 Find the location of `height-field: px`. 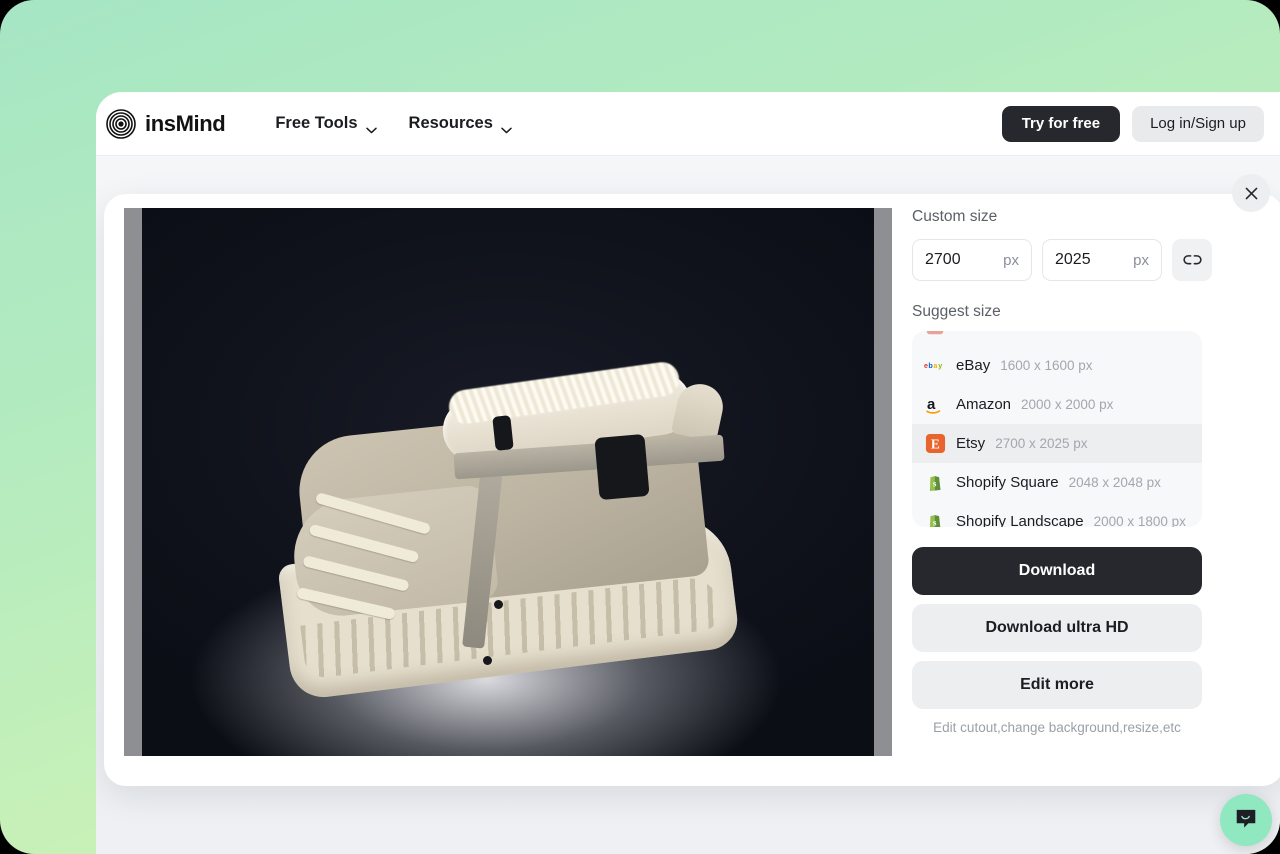

height-field: px is located at coordinates (1102, 260).